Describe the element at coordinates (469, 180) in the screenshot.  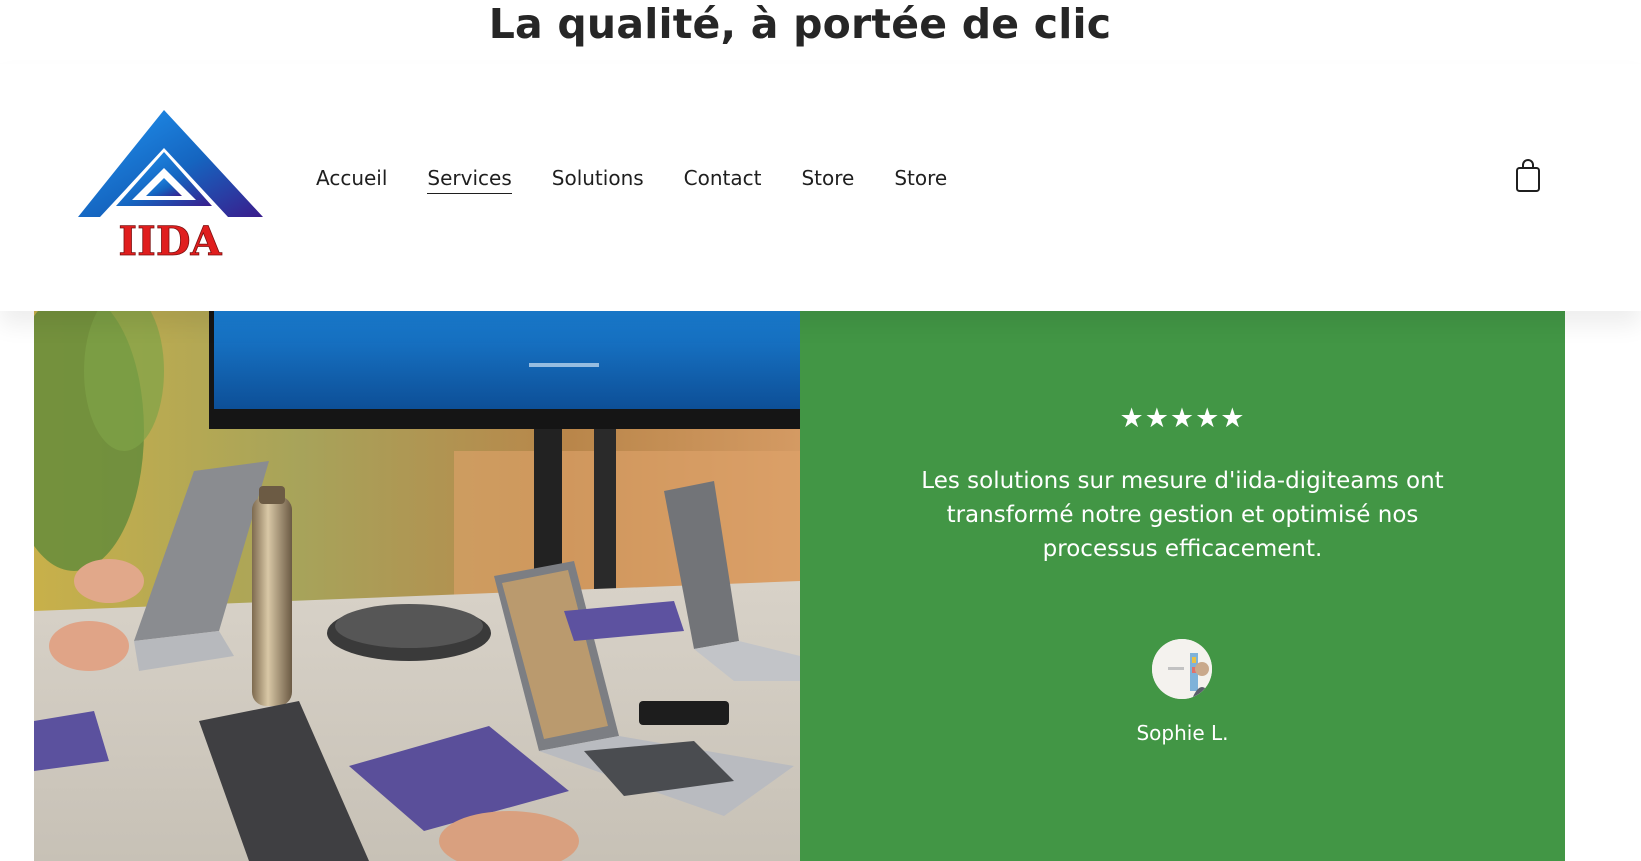
I see `nav-item-services: Services` at that location.